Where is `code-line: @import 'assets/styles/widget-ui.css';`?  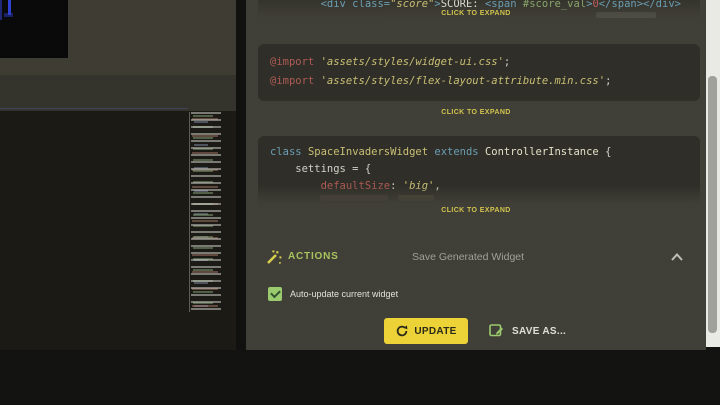 code-line: @import 'assets/styles/widget-ui.css'; is located at coordinates (479, 62).